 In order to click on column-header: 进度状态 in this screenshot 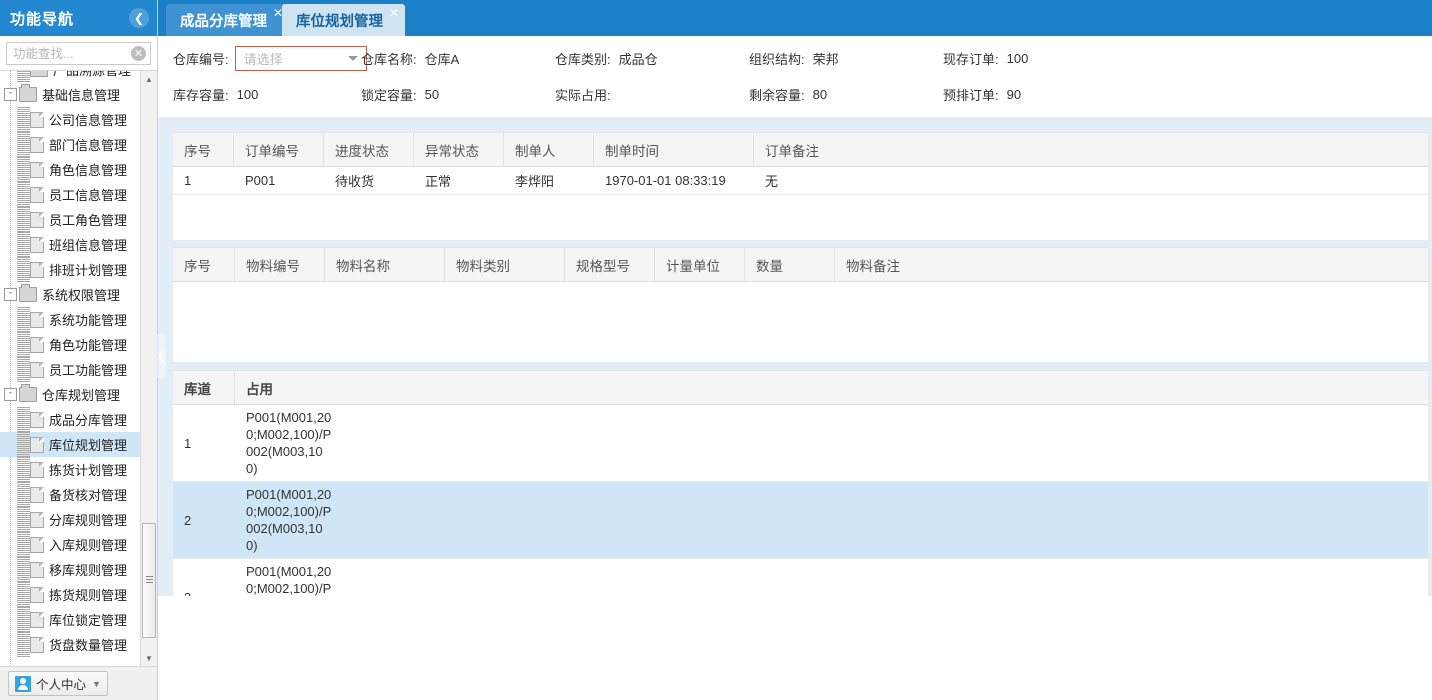, I will do `click(369, 149)`.